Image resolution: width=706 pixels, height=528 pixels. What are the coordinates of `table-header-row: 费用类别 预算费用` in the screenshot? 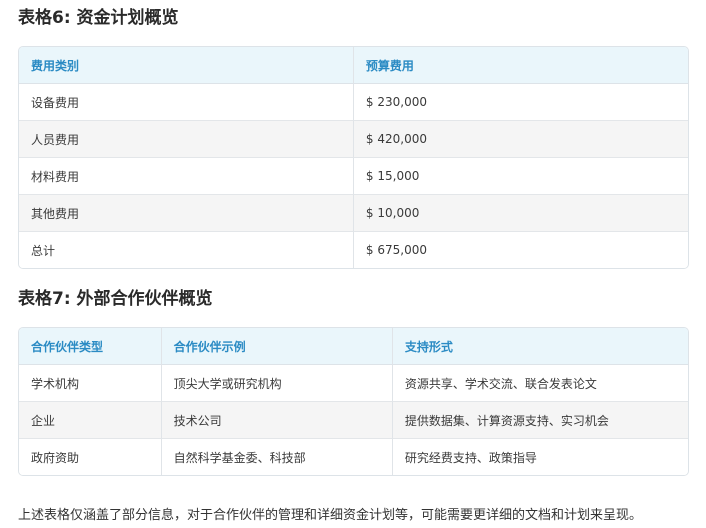 It's located at (353, 65).